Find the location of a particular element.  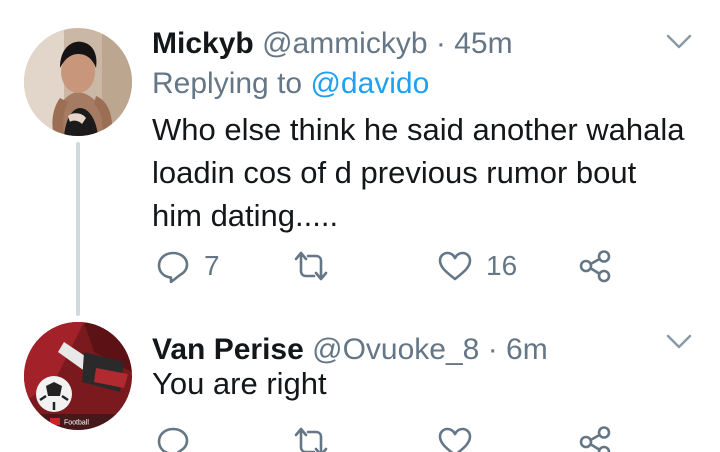

avatar is located at coordinates (78, 82).